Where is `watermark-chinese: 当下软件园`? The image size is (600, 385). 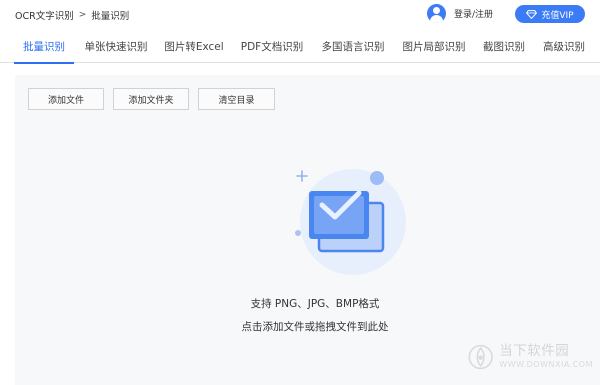
watermark-chinese: 当下软件园 is located at coordinates (534, 350).